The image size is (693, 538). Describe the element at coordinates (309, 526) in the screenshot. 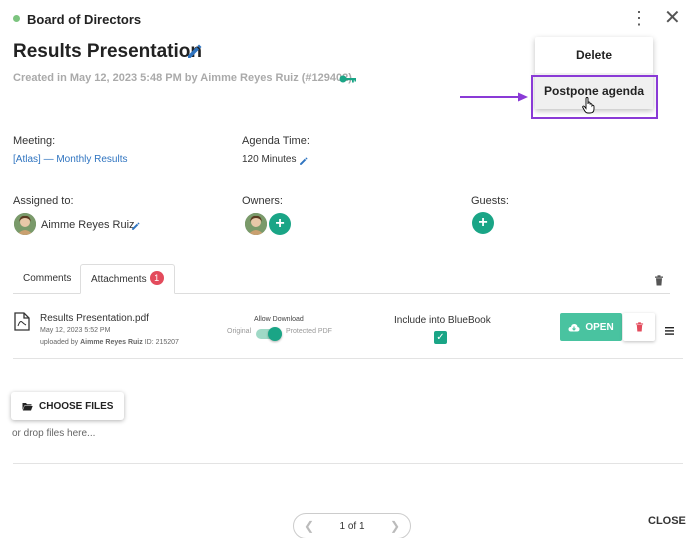

I see `prev-page-icon: ❮` at that location.